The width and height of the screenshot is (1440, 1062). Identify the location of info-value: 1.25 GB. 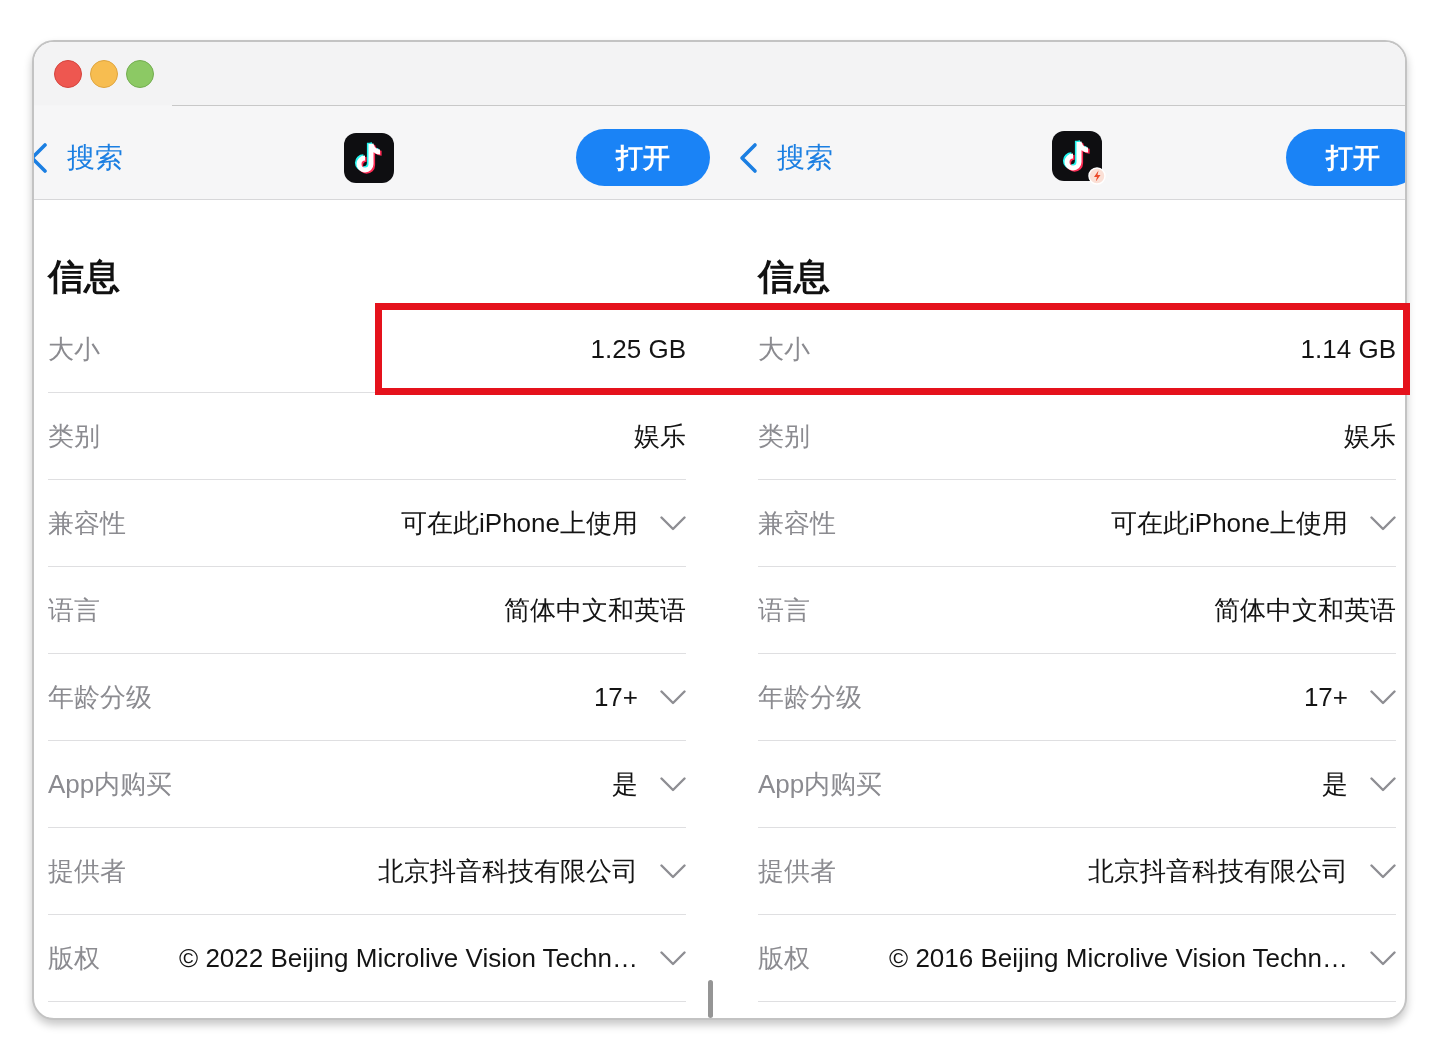
(637, 349).